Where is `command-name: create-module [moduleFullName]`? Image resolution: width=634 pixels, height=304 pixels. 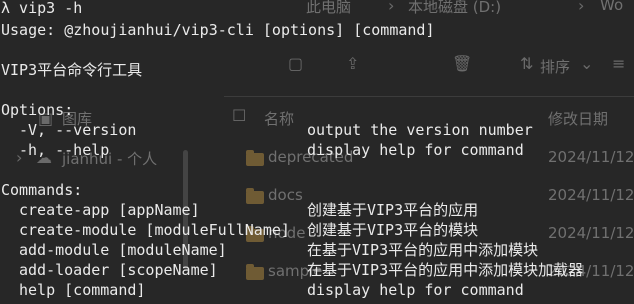 command-name: create-module [moduleFullName] is located at coordinates (154, 230).